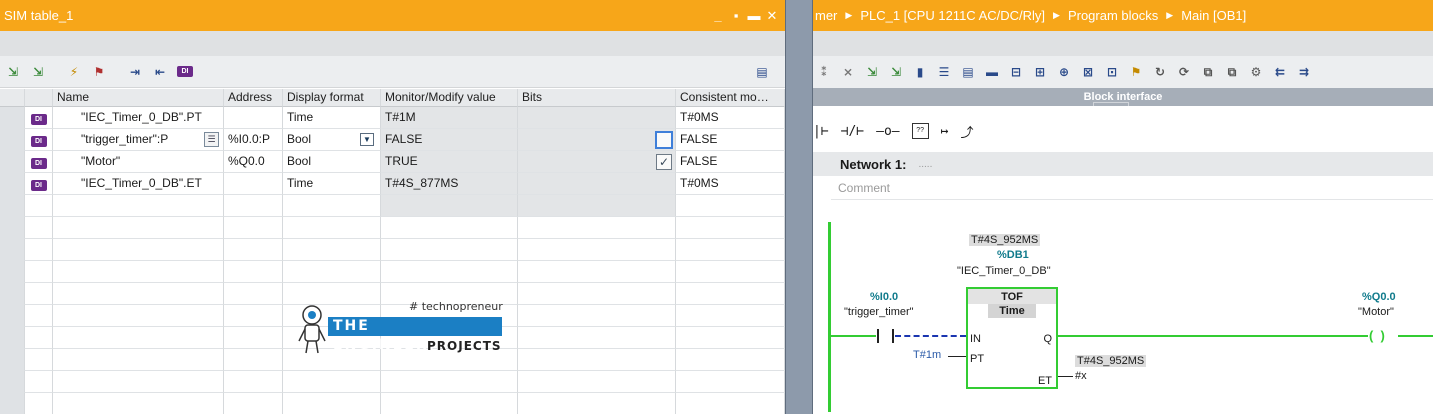 The image size is (1433, 414). I want to click on table-row: DI "Motor" %Q0.0 Bool TRUE ✓ FALSE, so click(392, 162).